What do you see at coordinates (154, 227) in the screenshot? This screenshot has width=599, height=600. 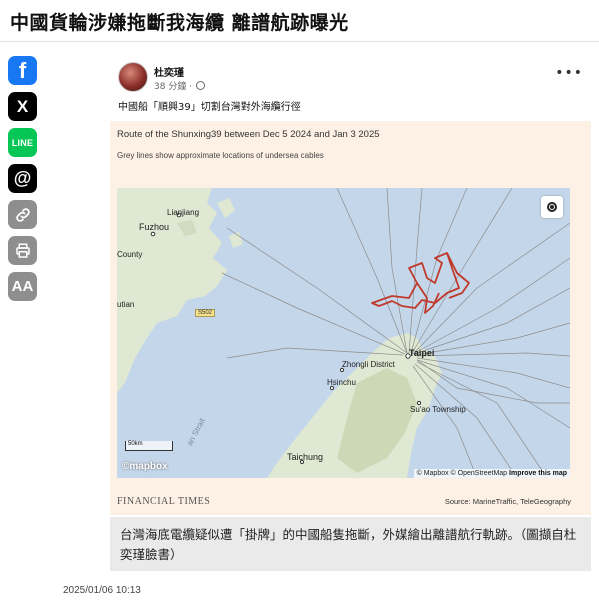 I see `label-fuzhou: Fuzhou` at bounding box center [154, 227].